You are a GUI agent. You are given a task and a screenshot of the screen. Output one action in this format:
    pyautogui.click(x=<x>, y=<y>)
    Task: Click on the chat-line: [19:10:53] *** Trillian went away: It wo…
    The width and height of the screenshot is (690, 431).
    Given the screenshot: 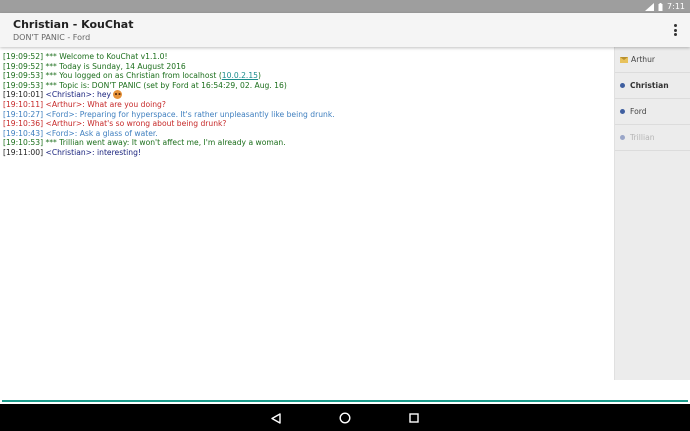 What is the action you would take?
    pyautogui.click(x=308, y=143)
    